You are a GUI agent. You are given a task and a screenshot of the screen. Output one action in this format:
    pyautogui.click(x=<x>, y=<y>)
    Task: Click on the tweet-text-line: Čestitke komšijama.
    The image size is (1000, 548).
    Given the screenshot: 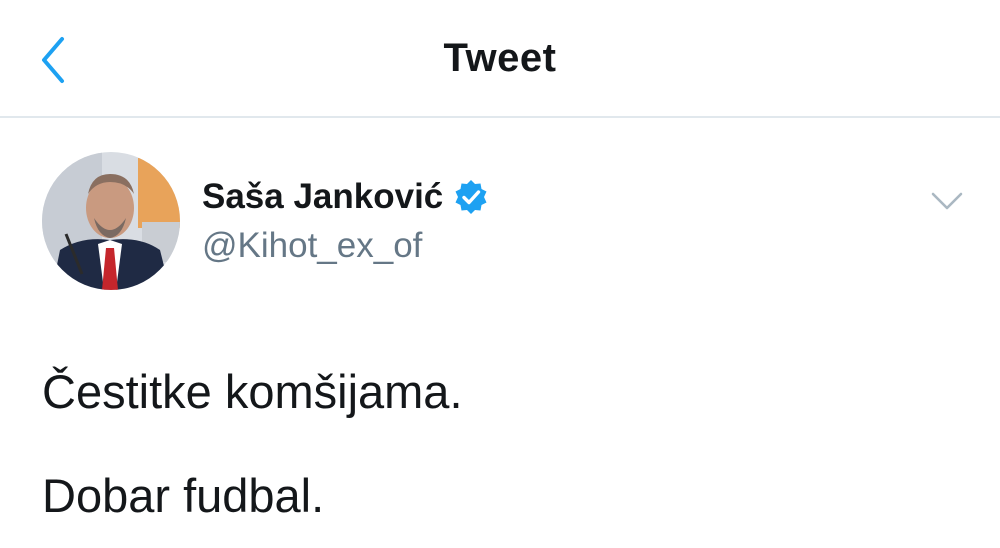 What is the action you would take?
    pyautogui.click(x=252, y=391)
    